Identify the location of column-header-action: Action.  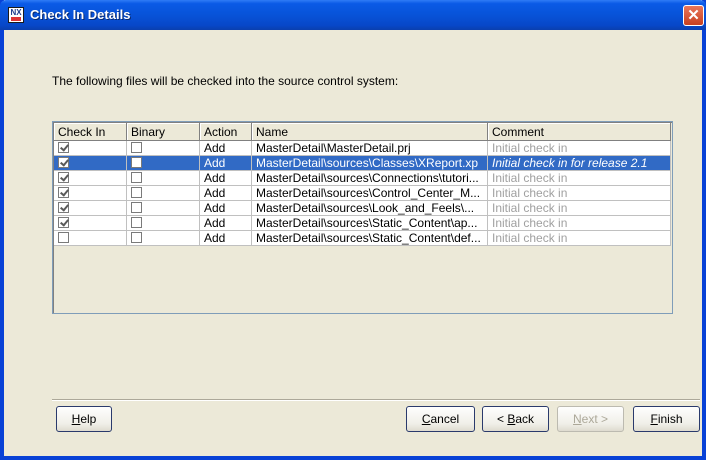
(226, 132).